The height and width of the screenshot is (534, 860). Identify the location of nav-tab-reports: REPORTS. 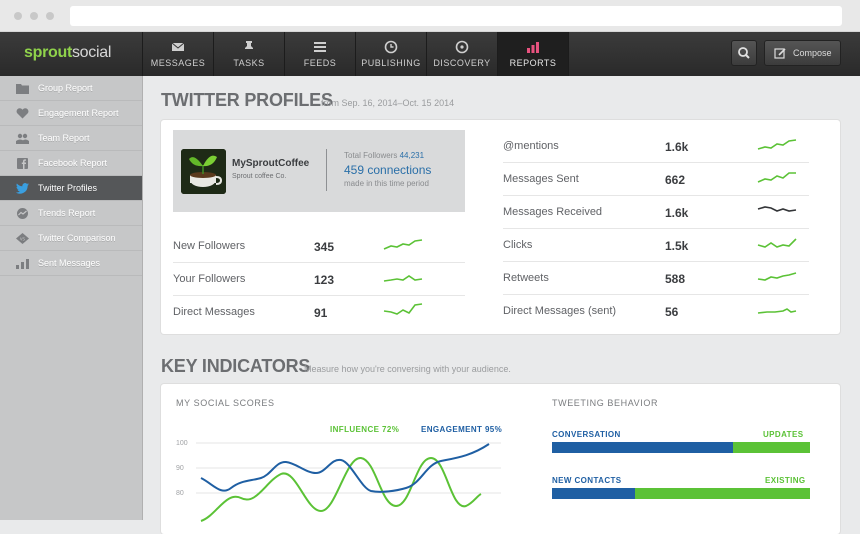
(533, 54).